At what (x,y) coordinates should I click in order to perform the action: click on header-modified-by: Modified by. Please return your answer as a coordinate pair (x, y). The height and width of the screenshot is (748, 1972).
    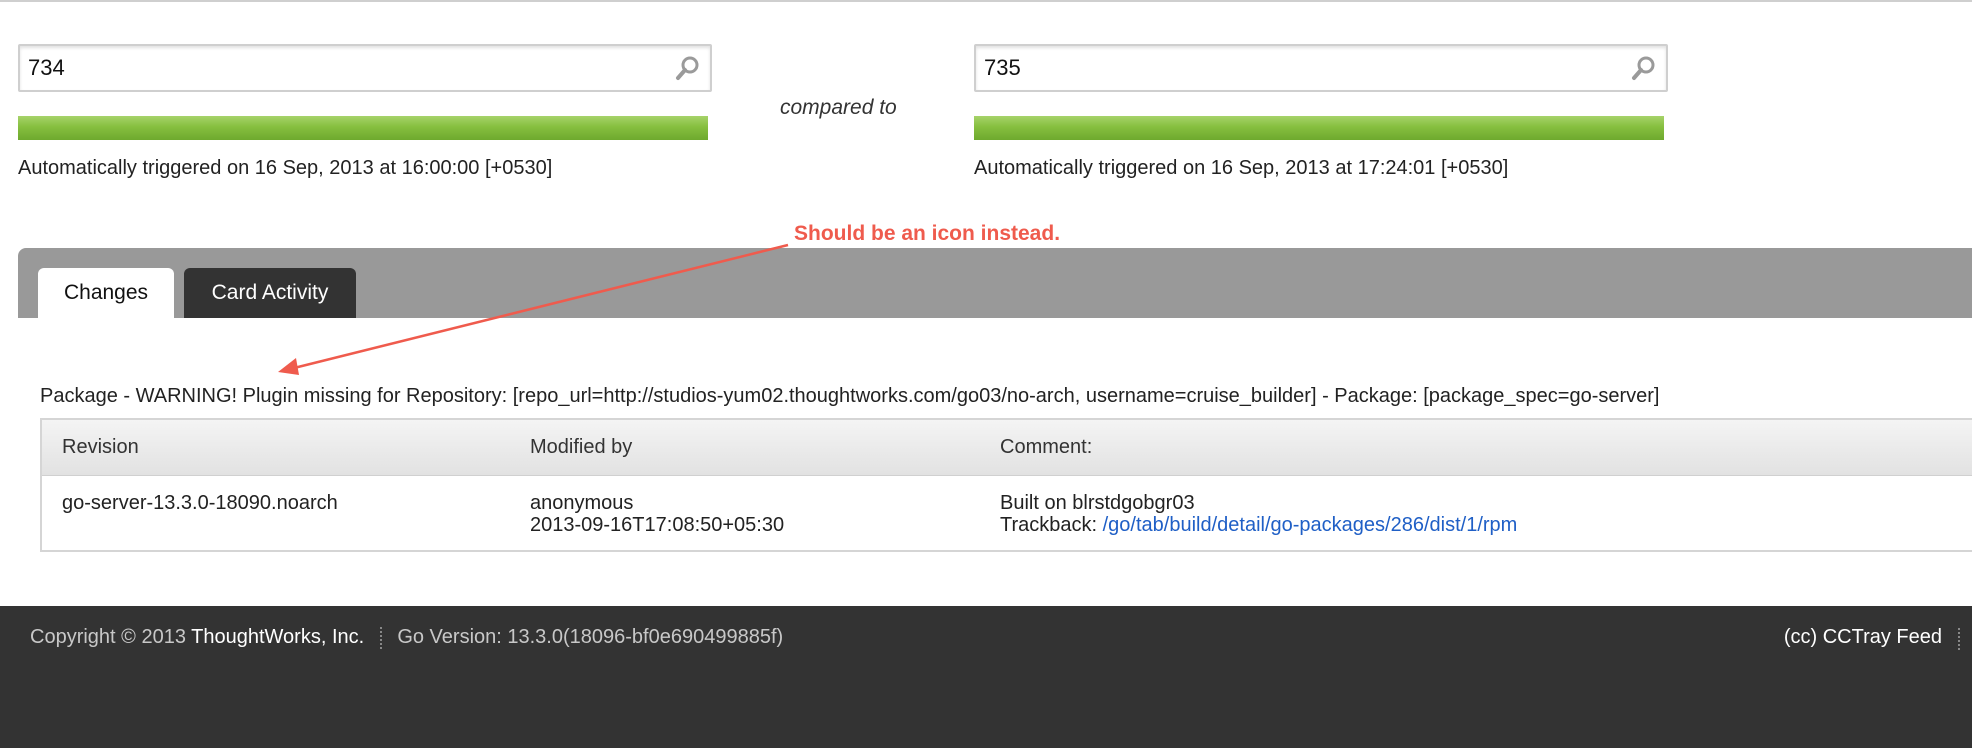
    Looking at the image, I should click on (581, 447).